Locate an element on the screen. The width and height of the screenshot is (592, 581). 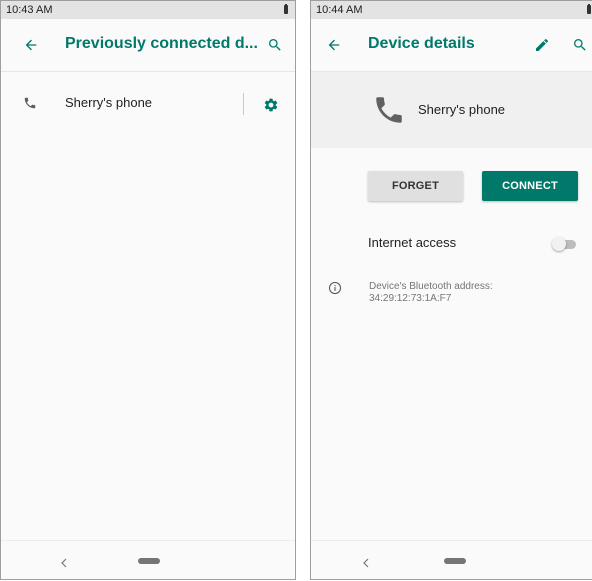
status-time: 10:44 AM is located at coordinates (339, 10).